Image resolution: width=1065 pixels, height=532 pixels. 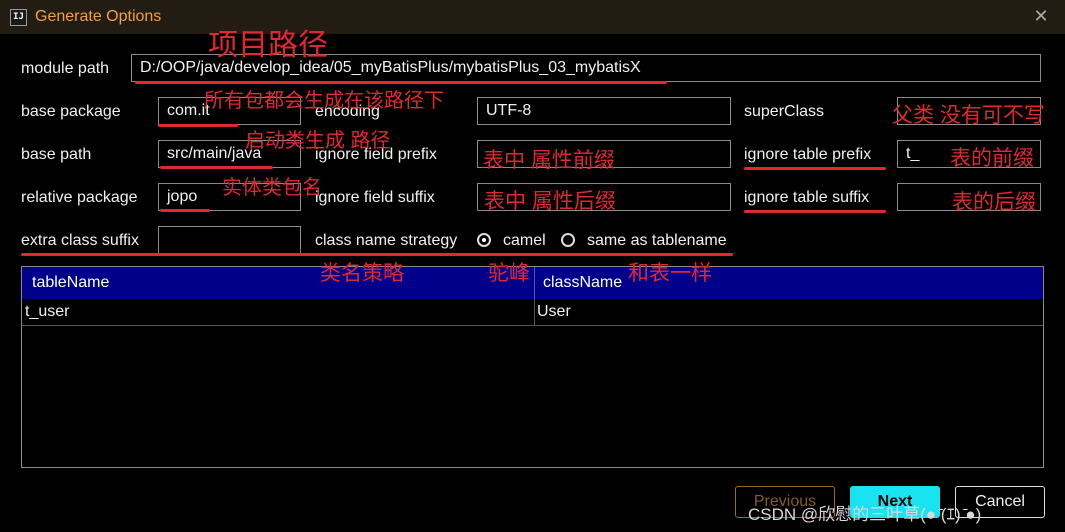 I want to click on csdn-watermark: CSDN @欣慰的三叶草(● ̄(ｴ) ̄●), so click(x=865, y=514).